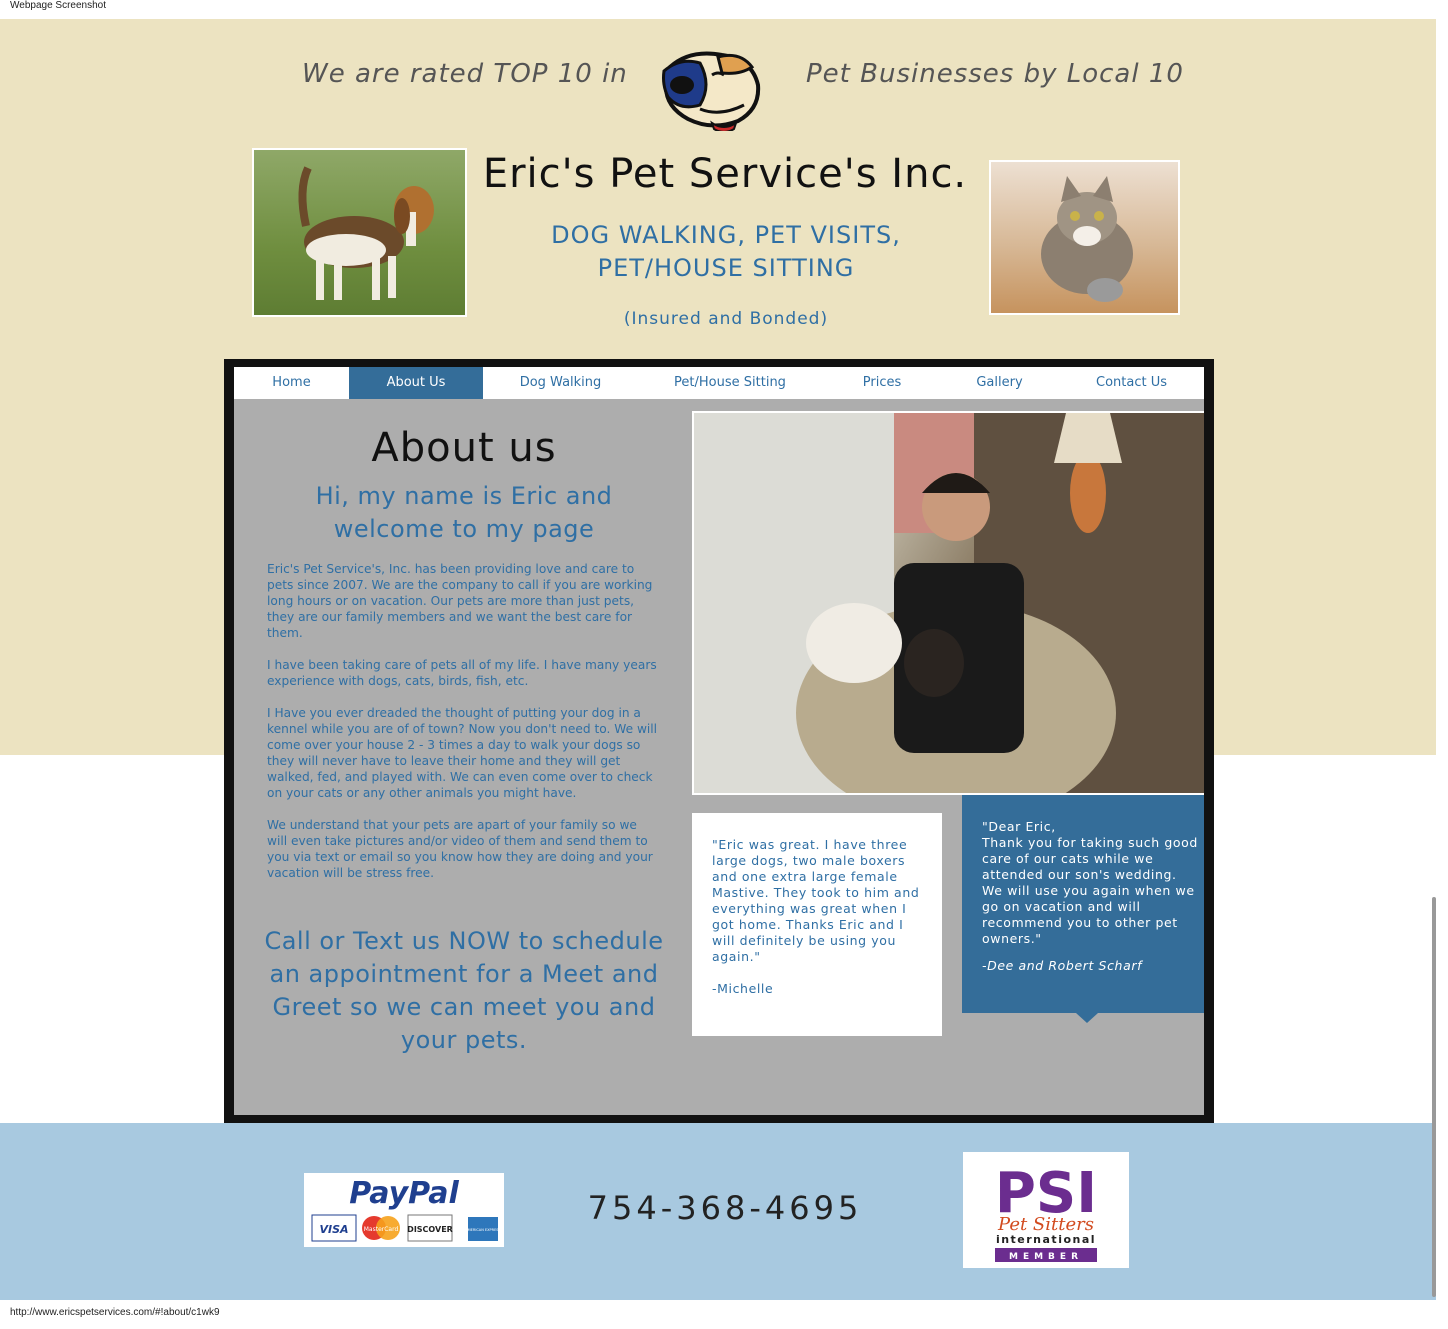 This screenshot has height=1329, width=1448. Describe the element at coordinates (430, 1229) in the screenshot. I see `discover-card-text: DISCOVER` at that location.